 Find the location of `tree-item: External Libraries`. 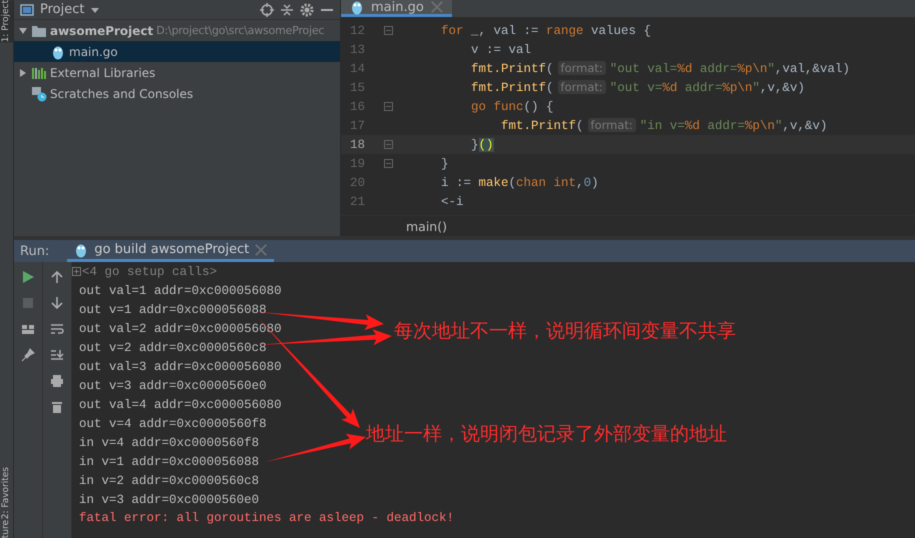

tree-item: External Libraries is located at coordinates (177, 72).